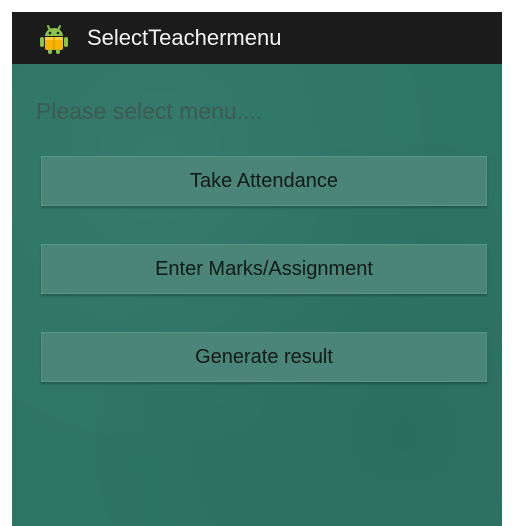  I want to click on enter-marks-assignment-button: Enter Marks/Assignment, so click(264, 269).